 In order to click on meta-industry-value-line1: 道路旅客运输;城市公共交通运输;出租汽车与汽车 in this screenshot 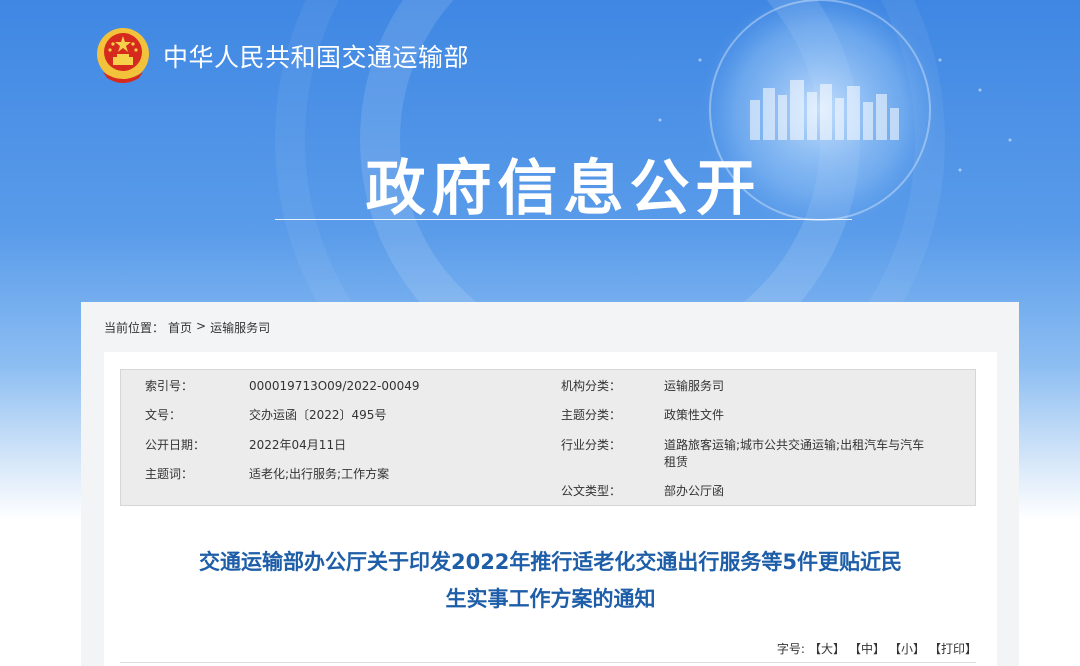, I will do `click(794, 445)`.